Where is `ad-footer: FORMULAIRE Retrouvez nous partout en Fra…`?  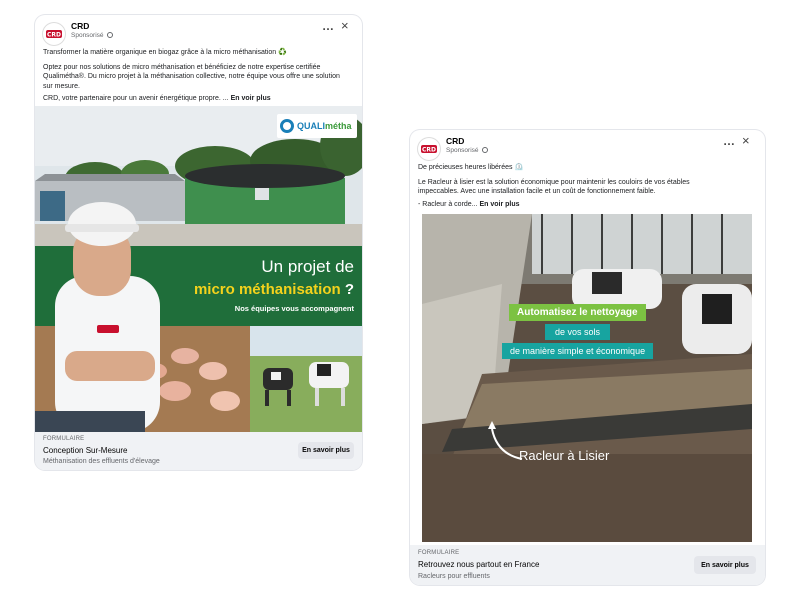
ad-footer: FORMULAIRE Retrouvez nous partout en Fra… is located at coordinates (587, 565).